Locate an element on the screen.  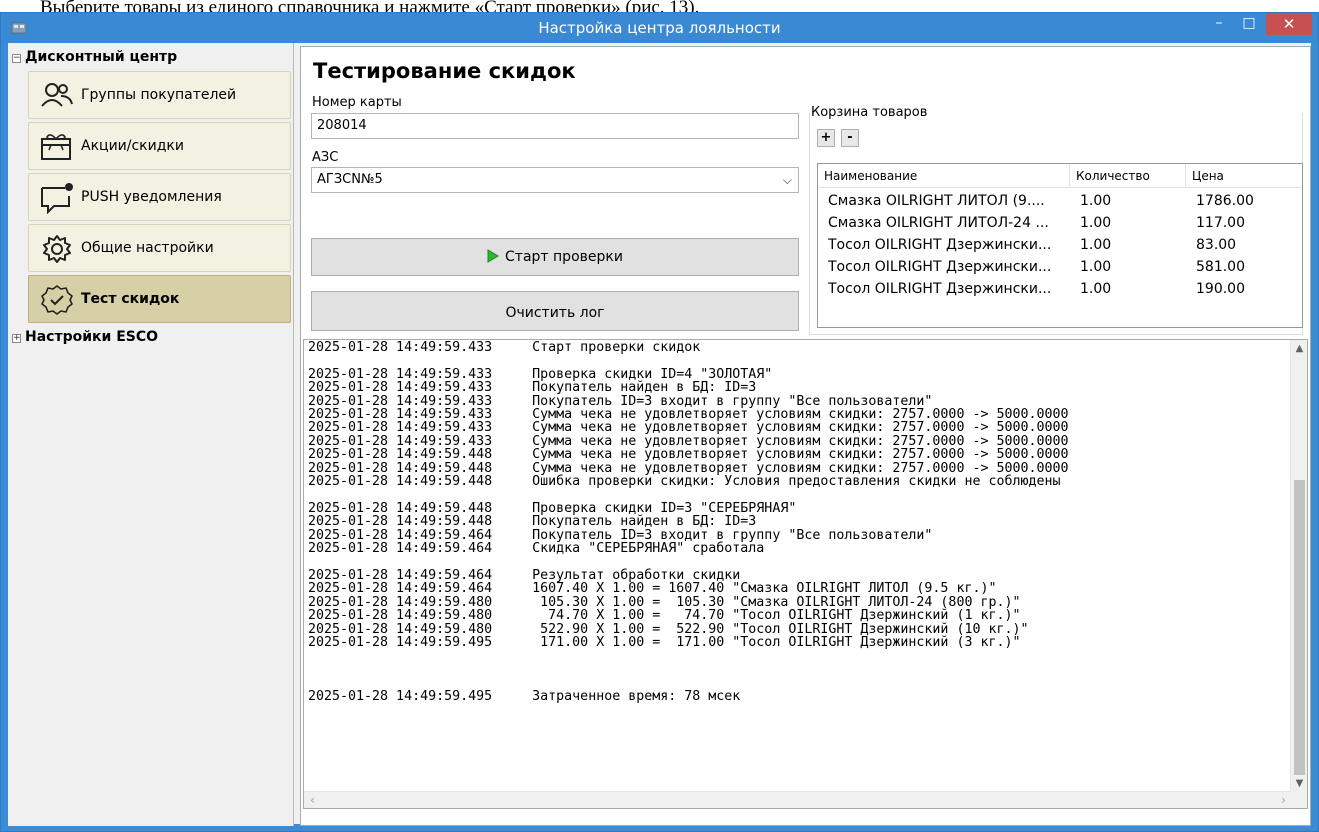
cell-price: 117.00 is located at coordinates (1220, 223).